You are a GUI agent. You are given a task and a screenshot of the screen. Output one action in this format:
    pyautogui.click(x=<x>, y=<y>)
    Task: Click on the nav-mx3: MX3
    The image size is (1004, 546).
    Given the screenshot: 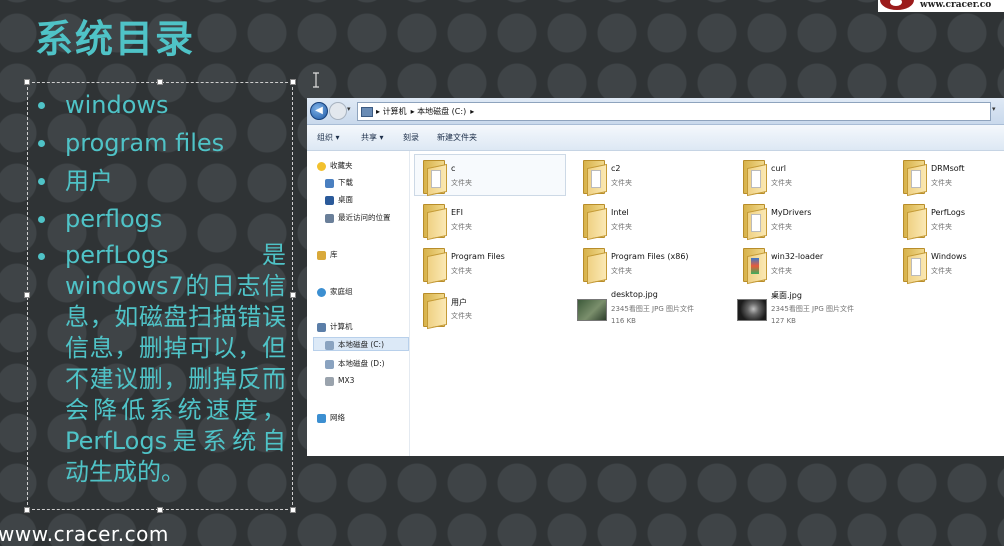 What is the action you would take?
    pyautogui.click(x=339, y=381)
    